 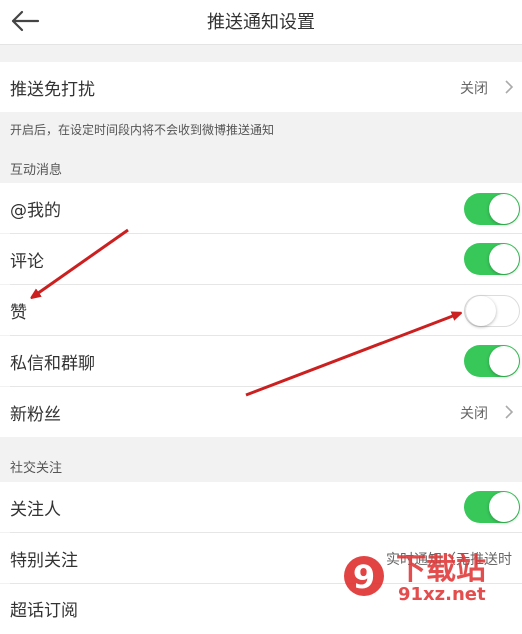 What do you see at coordinates (364, 577) in the screenshot?
I see `watermark-logo-digit: 9` at bounding box center [364, 577].